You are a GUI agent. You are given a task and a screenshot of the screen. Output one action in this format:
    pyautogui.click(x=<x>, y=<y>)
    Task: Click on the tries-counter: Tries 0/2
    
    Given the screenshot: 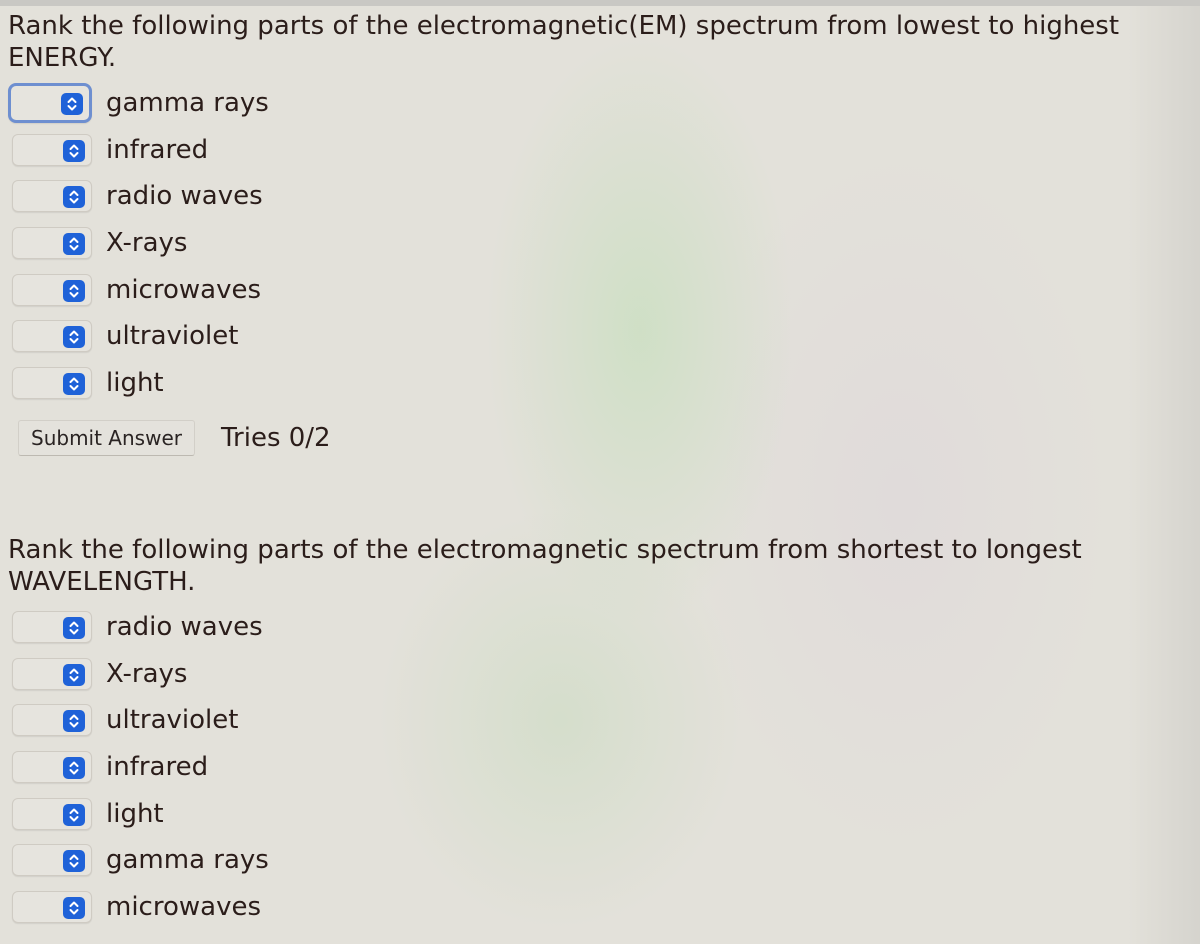 What is the action you would take?
    pyautogui.click(x=275, y=438)
    